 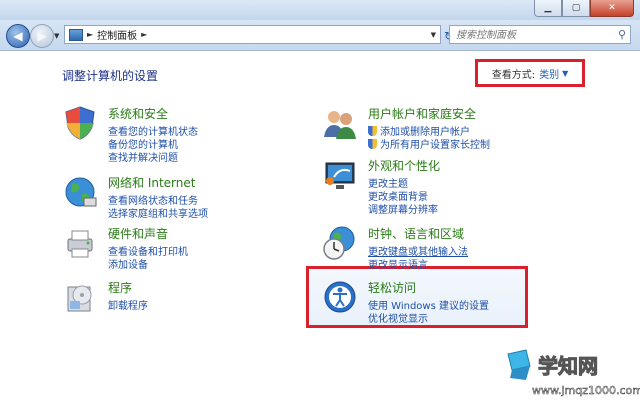 I want to click on window-controls: ▁ ▢ ✕, so click(x=584, y=8).